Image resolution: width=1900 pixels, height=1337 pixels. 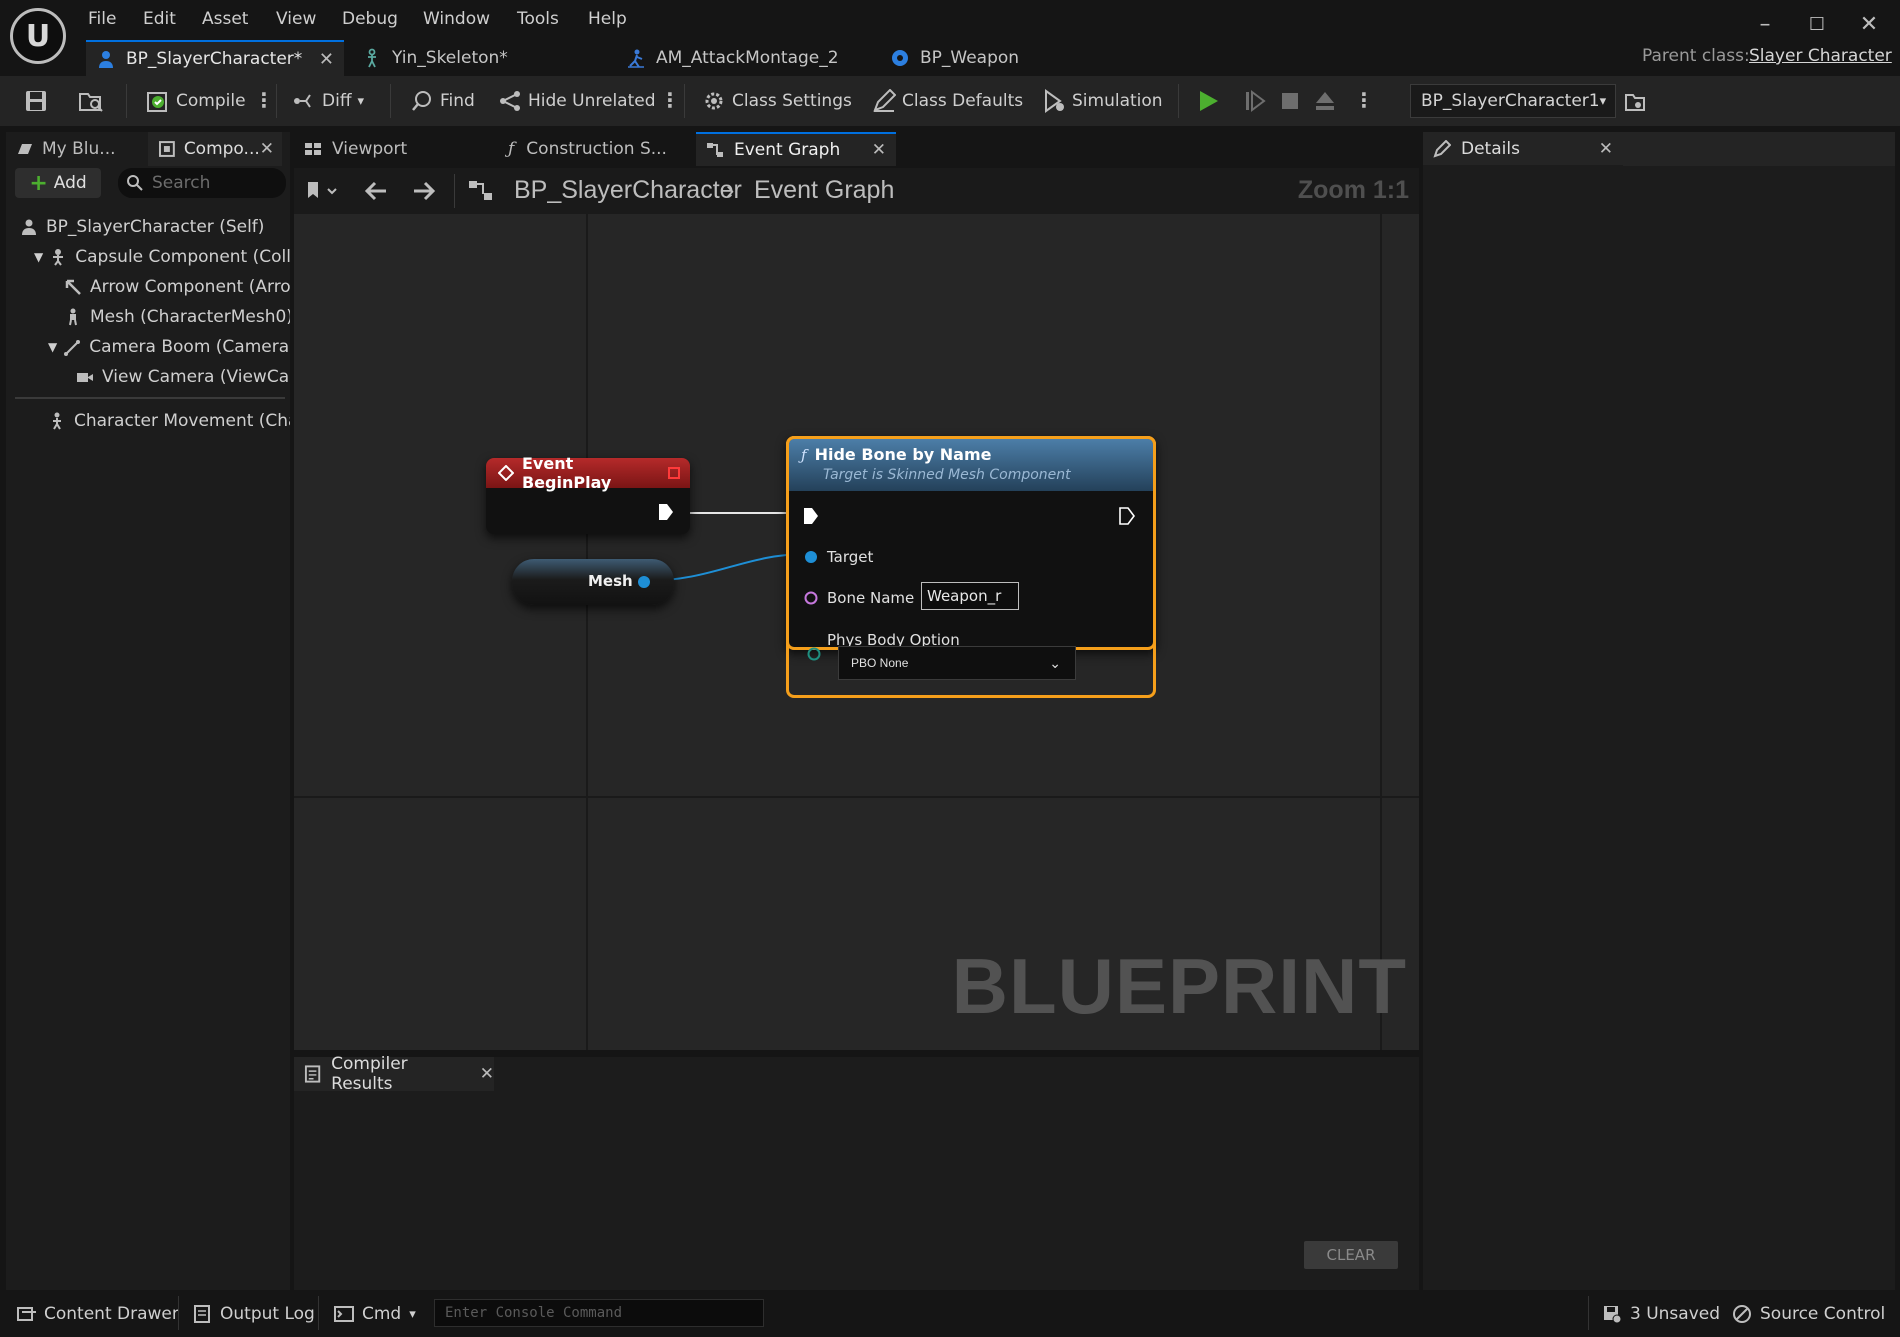 I want to click on output-log-button: Output Log, so click(x=253, y=1314).